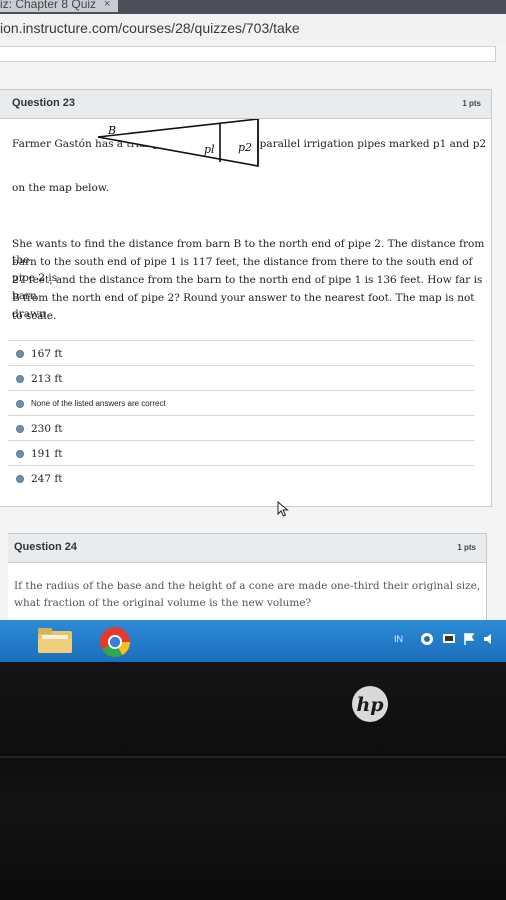  What do you see at coordinates (241, 378) in the screenshot?
I see `answer-option: 213 ft` at bounding box center [241, 378].